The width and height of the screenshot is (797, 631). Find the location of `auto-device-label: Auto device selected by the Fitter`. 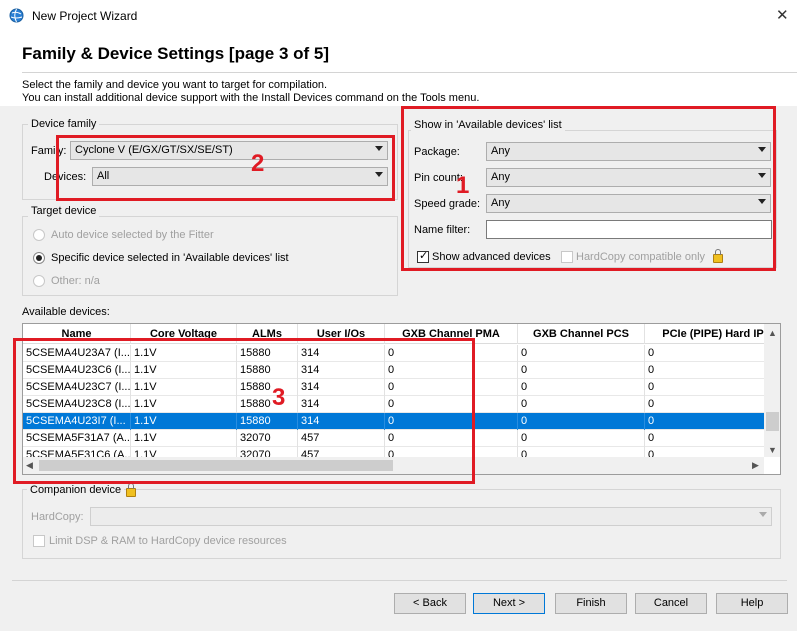

auto-device-label: Auto device selected by the Fitter is located at coordinates (132, 235).